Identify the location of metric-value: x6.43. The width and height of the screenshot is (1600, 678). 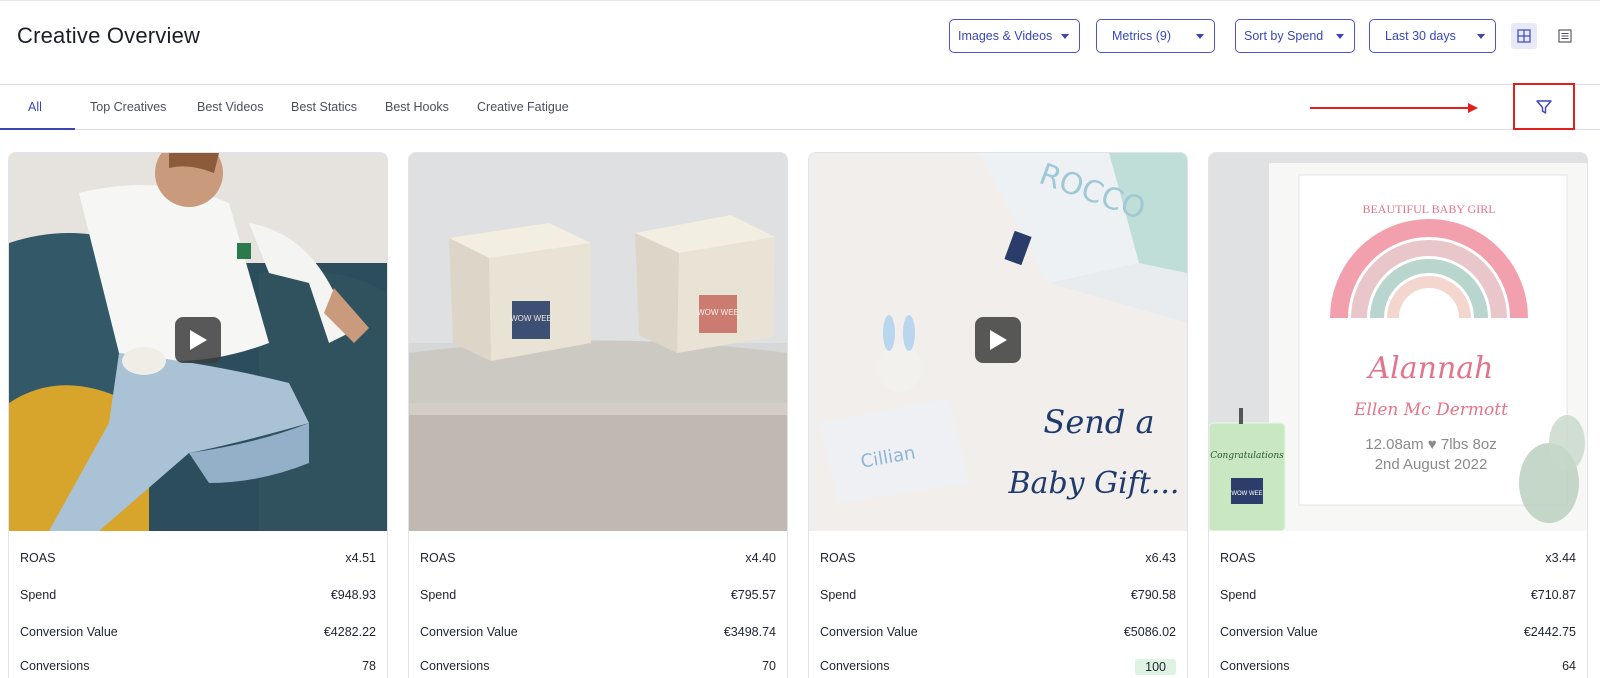
(1160, 558).